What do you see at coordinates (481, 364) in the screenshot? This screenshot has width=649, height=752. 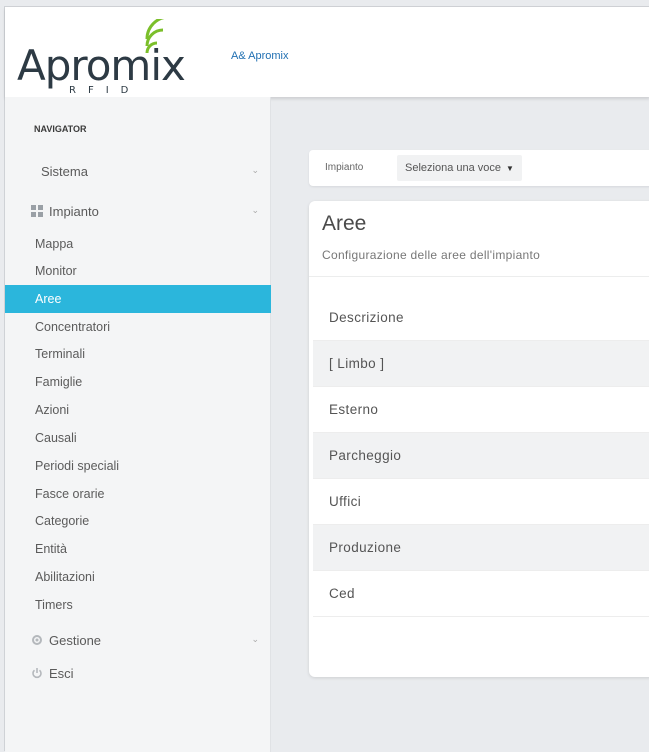 I see `table-row: [ Limbo ]` at bounding box center [481, 364].